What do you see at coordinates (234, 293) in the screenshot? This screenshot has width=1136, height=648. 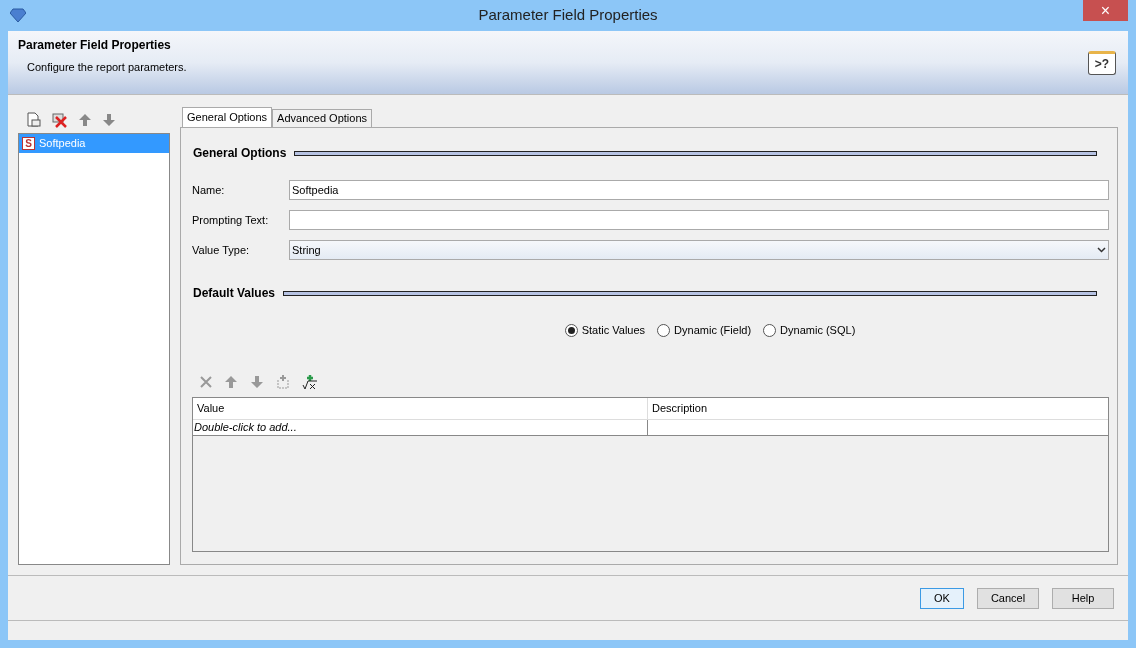 I see `section-heading: Default Values` at bounding box center [234, 293].